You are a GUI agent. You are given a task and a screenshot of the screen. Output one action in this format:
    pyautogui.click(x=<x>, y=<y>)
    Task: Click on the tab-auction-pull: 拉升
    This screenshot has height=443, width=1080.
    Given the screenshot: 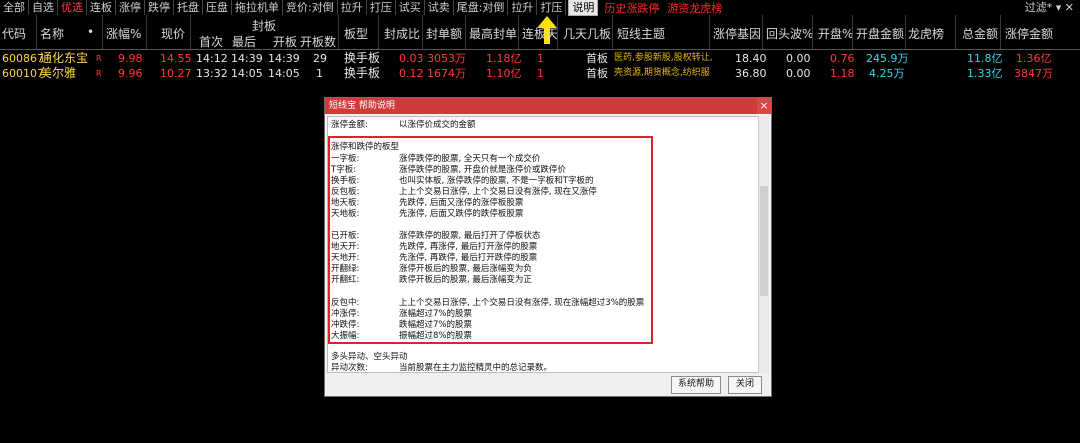 What is the action you would take?
    pyautogui.click(x=352, y=7)
    